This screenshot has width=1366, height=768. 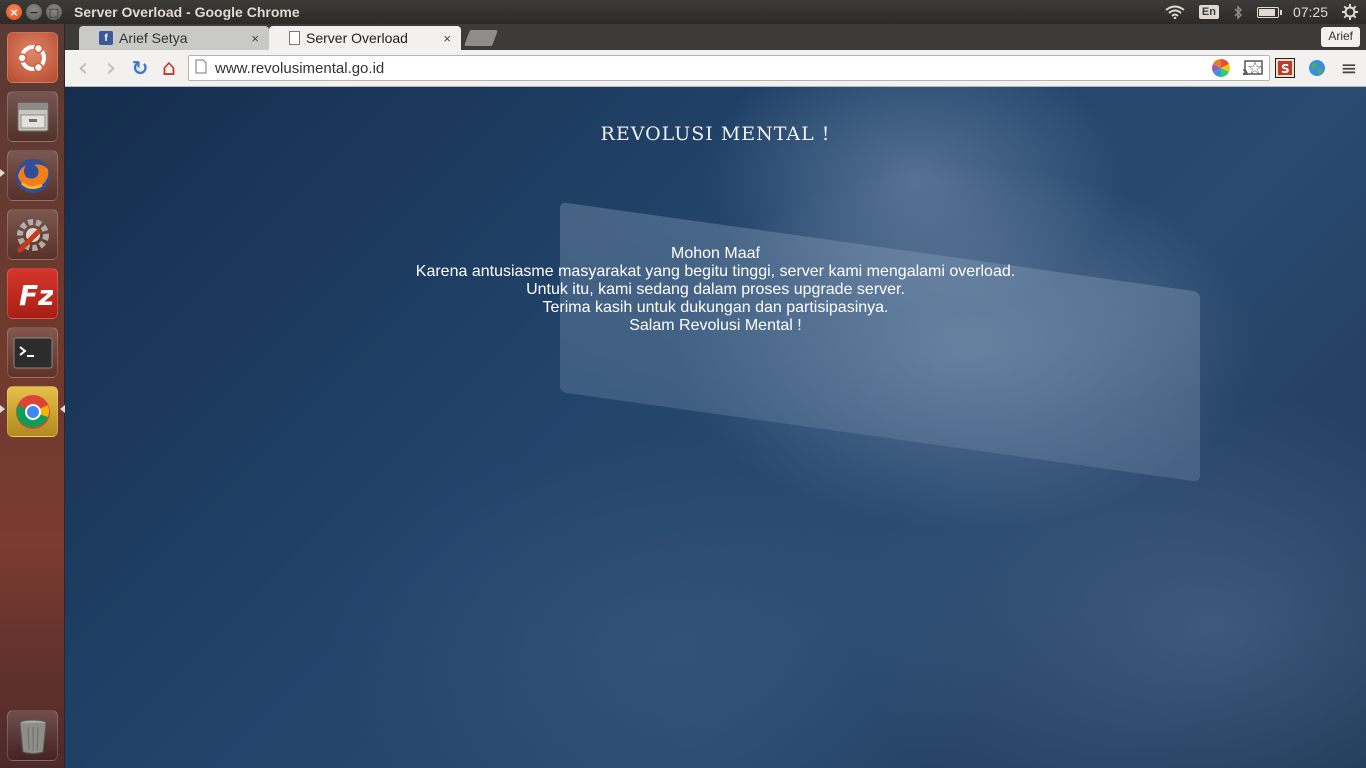 I want to click on minimize-window-button: −, so click(x=34, y=12).